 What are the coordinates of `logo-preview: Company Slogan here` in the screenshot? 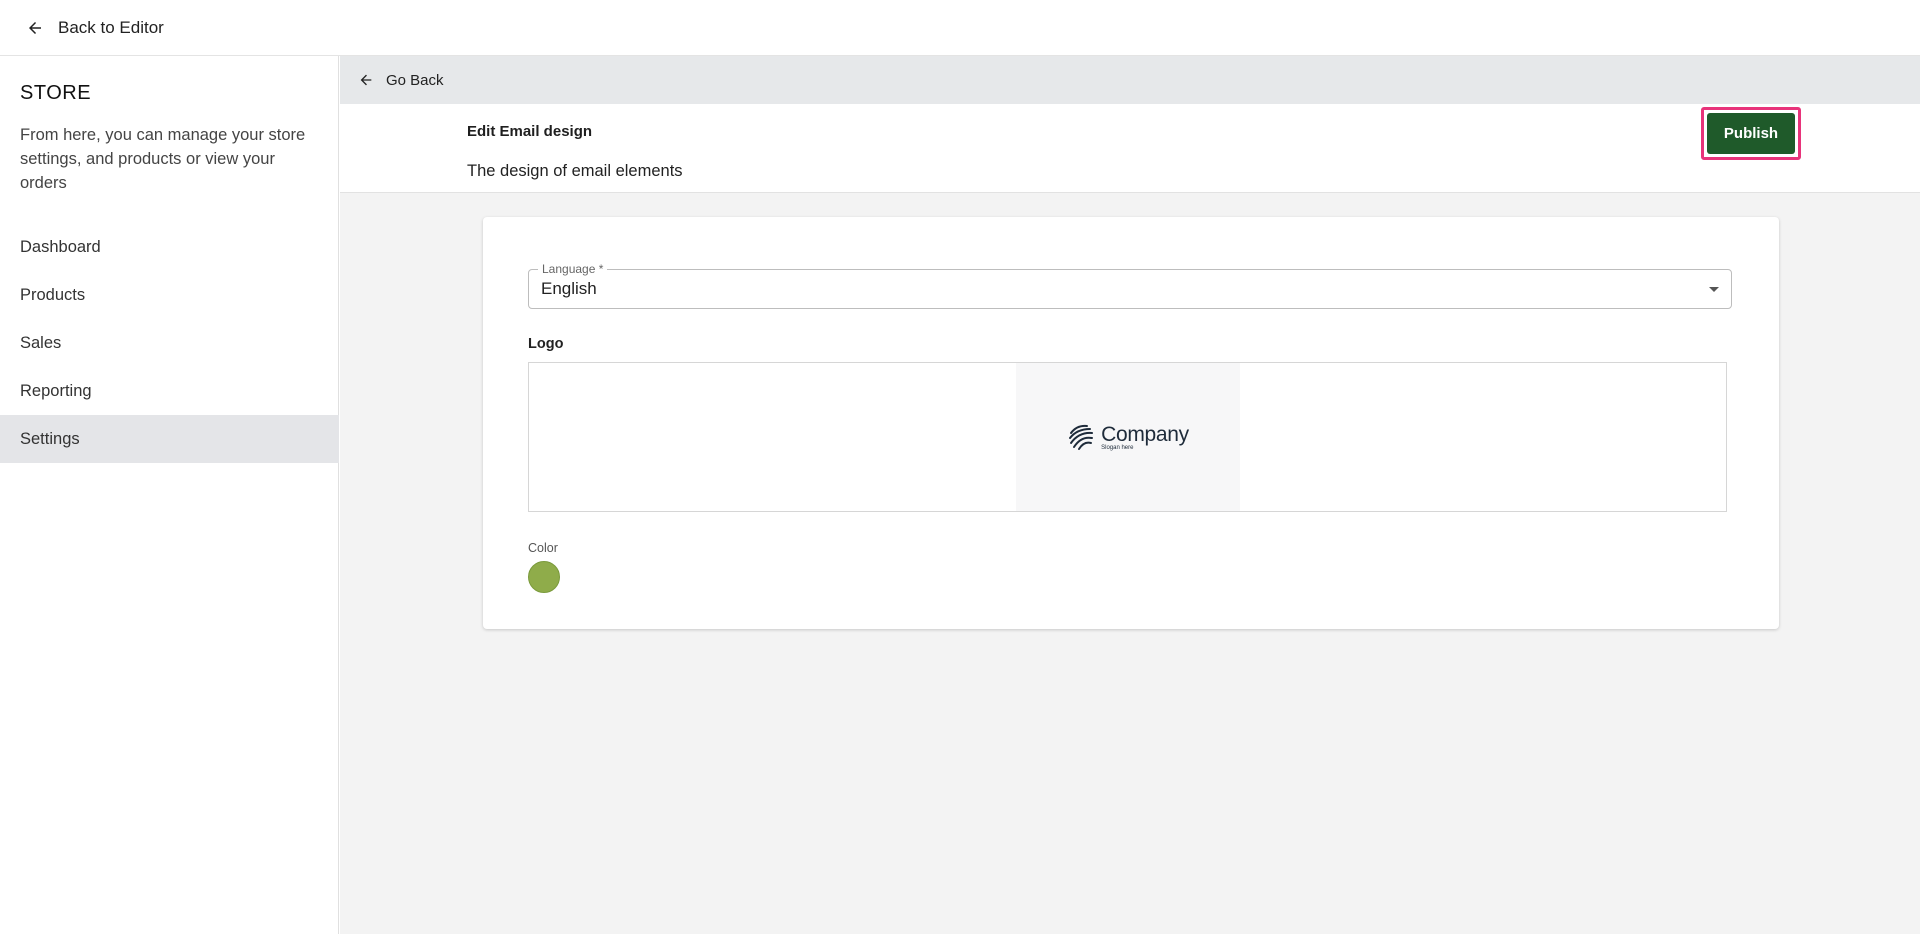 It's located at (1128, 437).